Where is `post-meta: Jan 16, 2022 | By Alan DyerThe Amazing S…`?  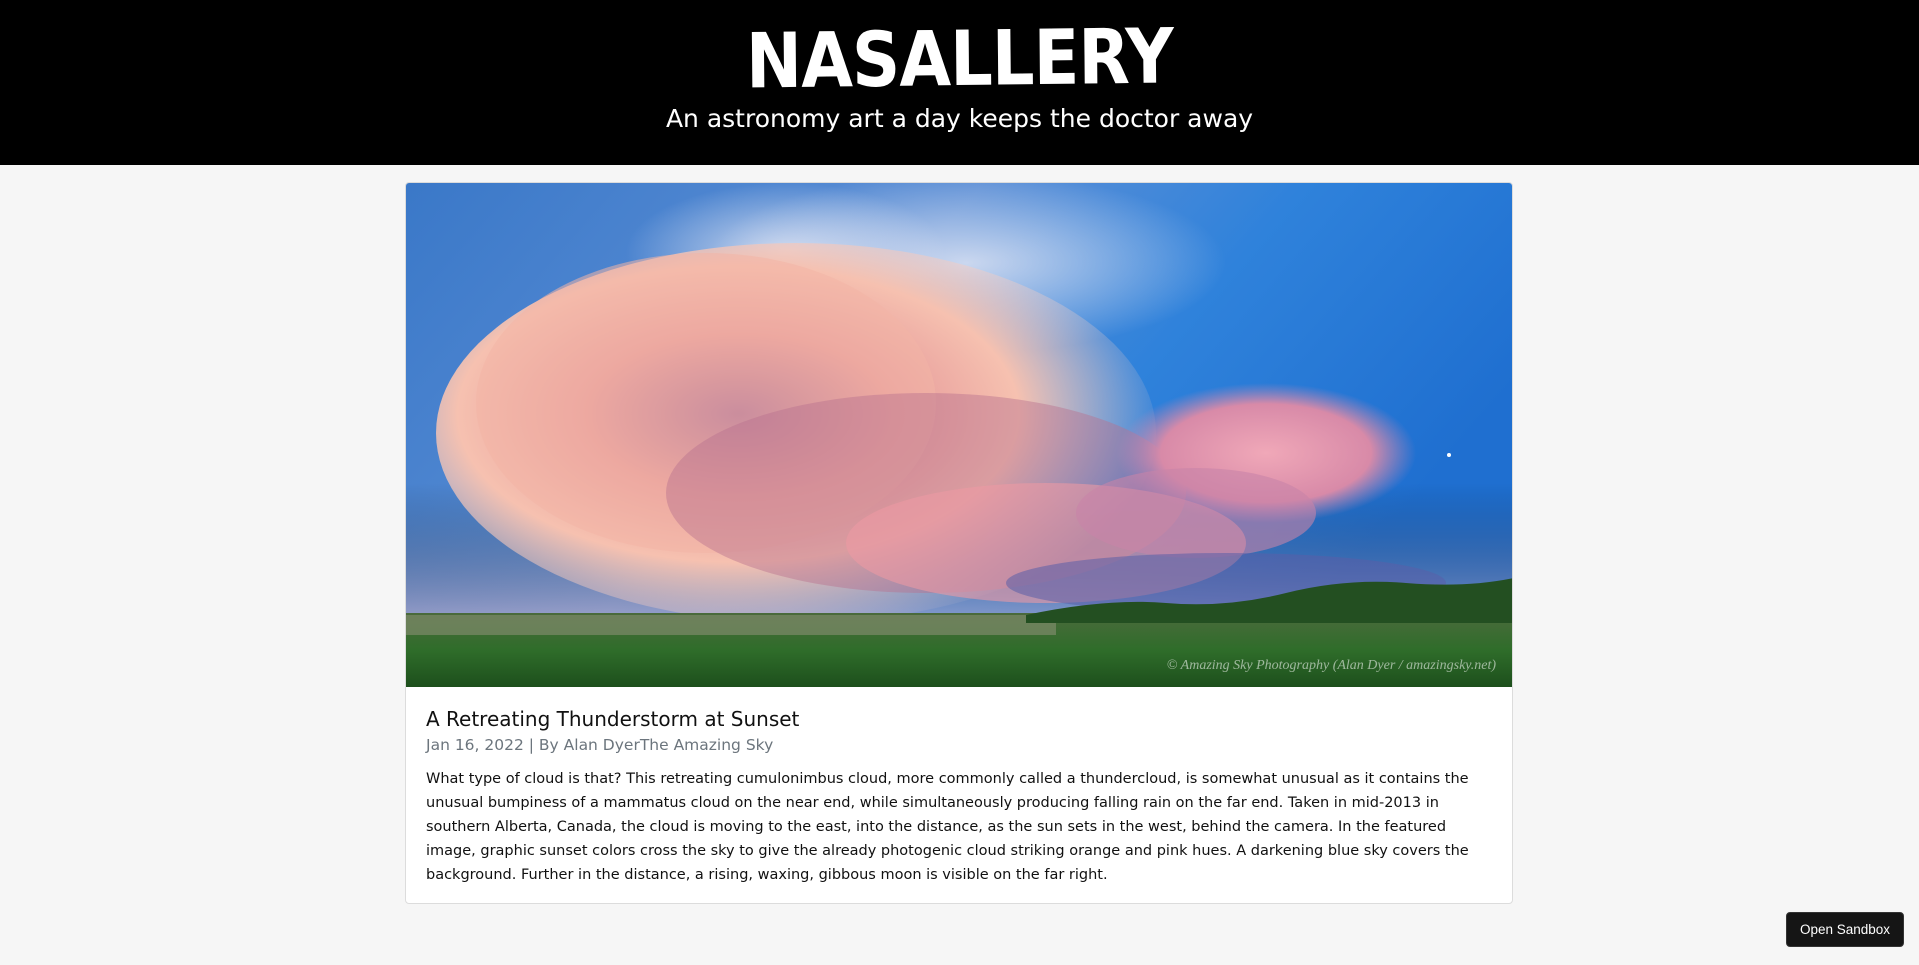
post-meta: Jan 16, 2022 | By Alan DyerThe Amazing S… is located at coordinates (600, 745).